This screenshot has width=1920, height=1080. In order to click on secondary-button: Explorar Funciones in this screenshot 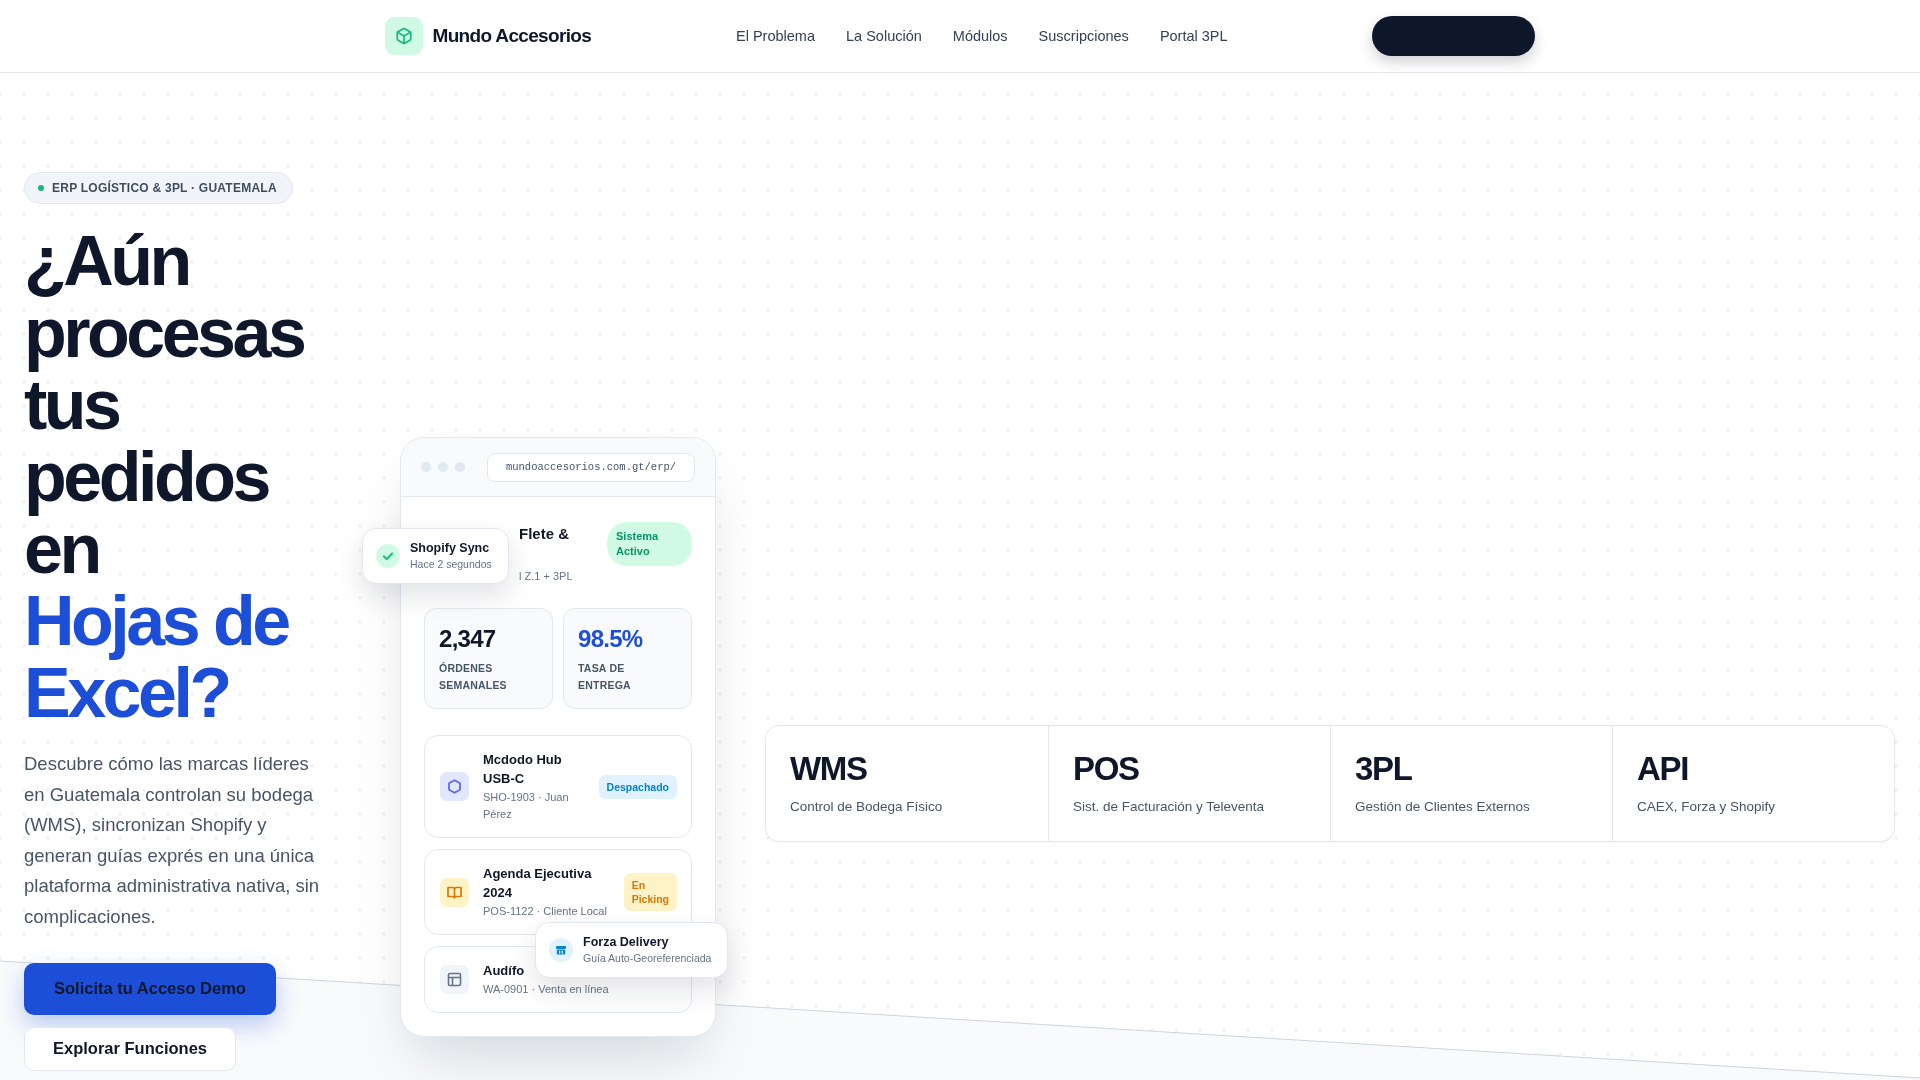, I will do `click(130, 1048)`.